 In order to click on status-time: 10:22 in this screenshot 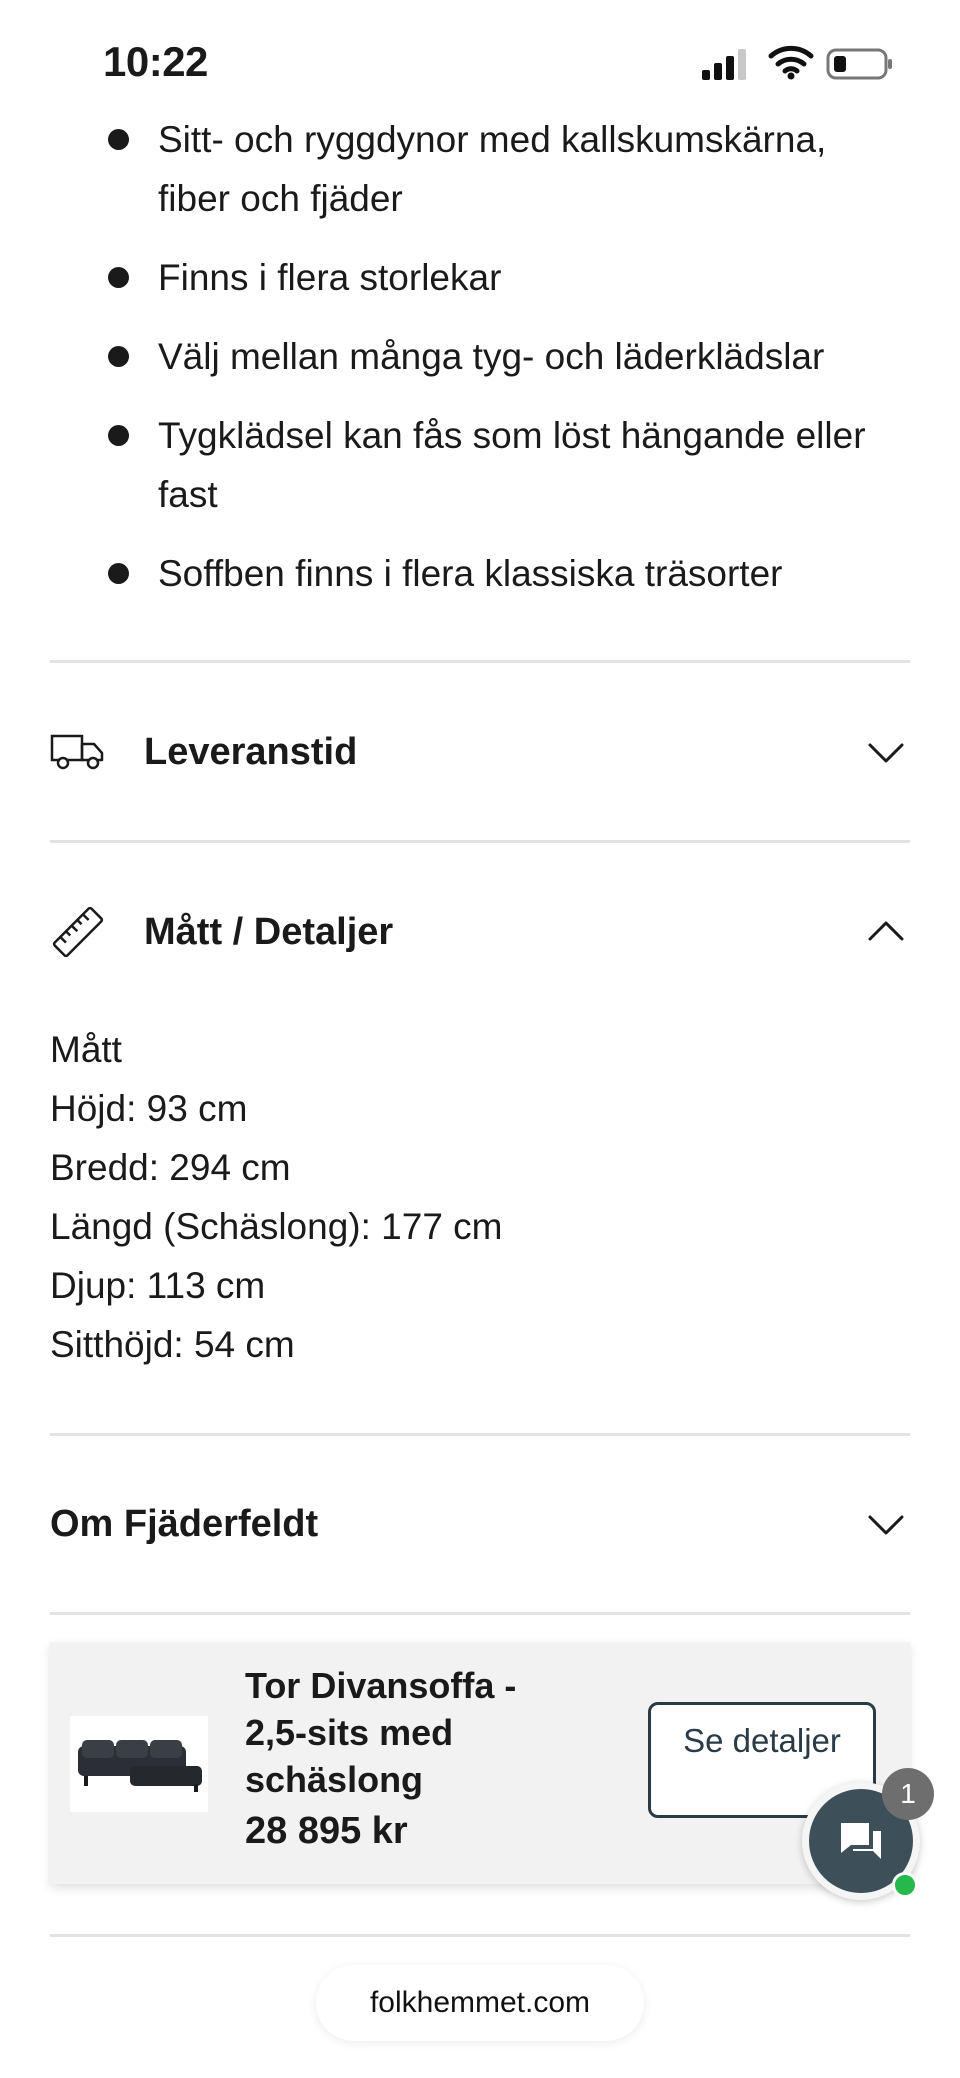, I will do `click(155, 61)`.